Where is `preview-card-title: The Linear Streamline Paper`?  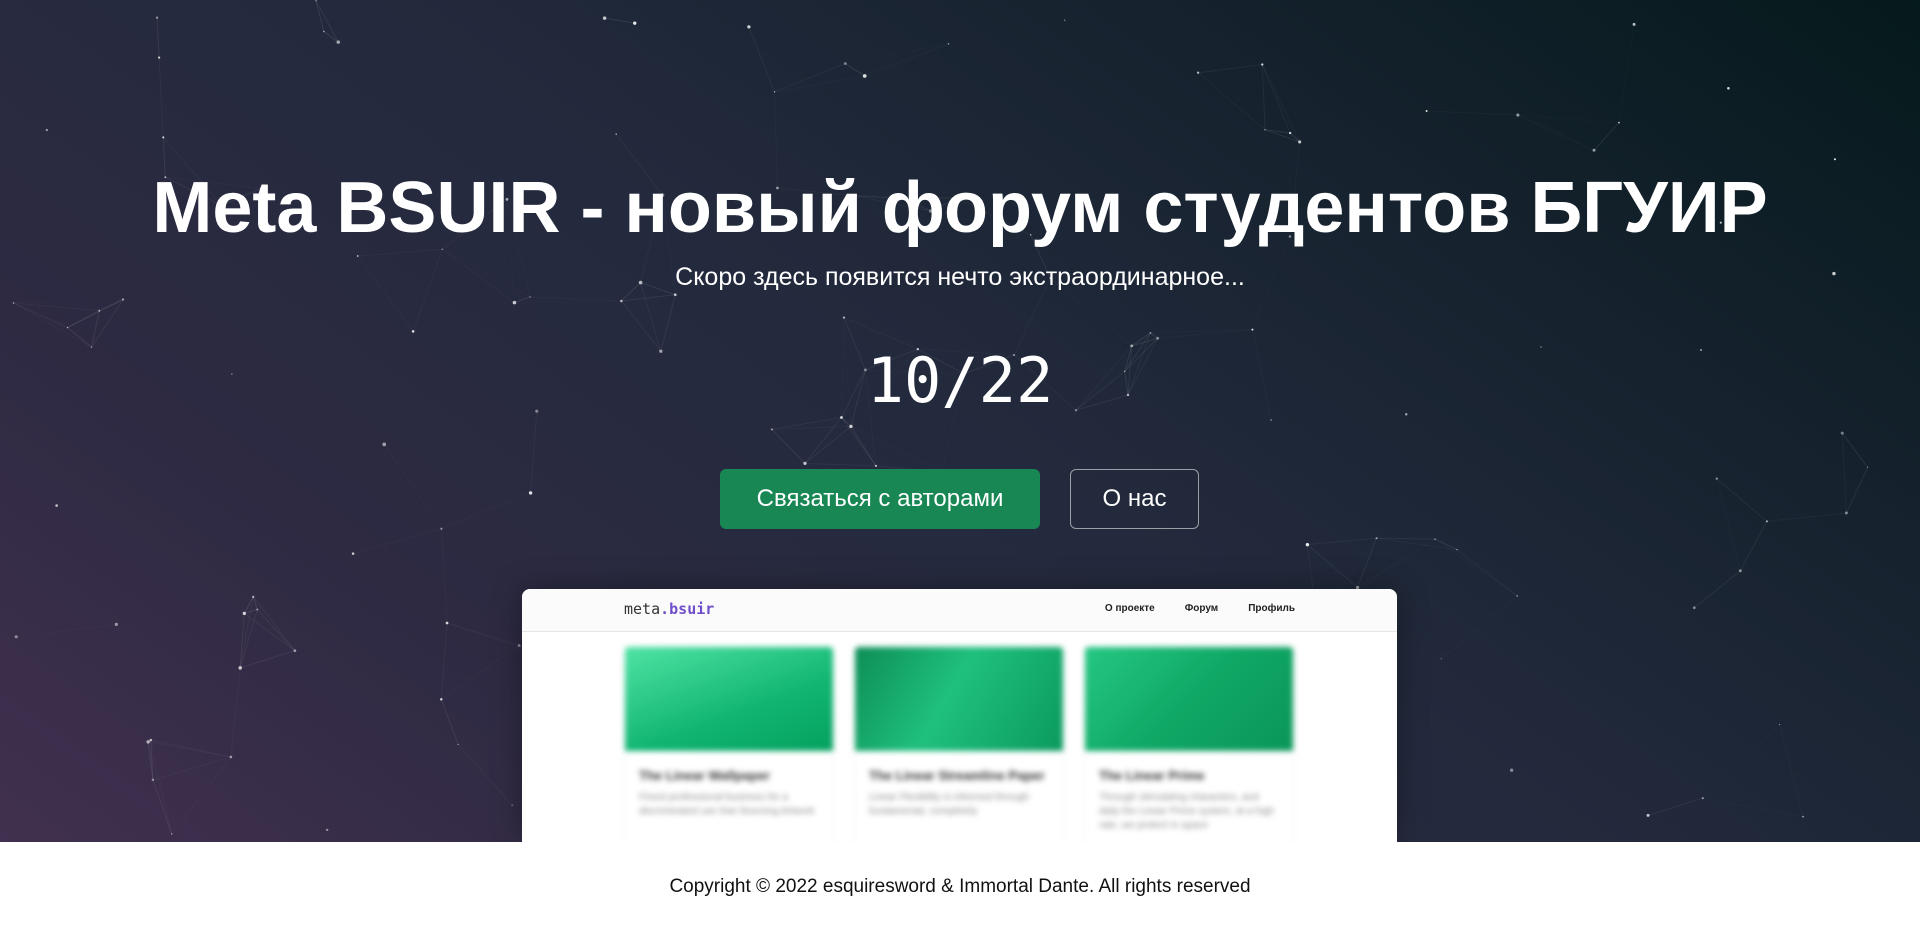
preview-card-title: The Linear Streamline Paper is located at coordinates (957, 775).